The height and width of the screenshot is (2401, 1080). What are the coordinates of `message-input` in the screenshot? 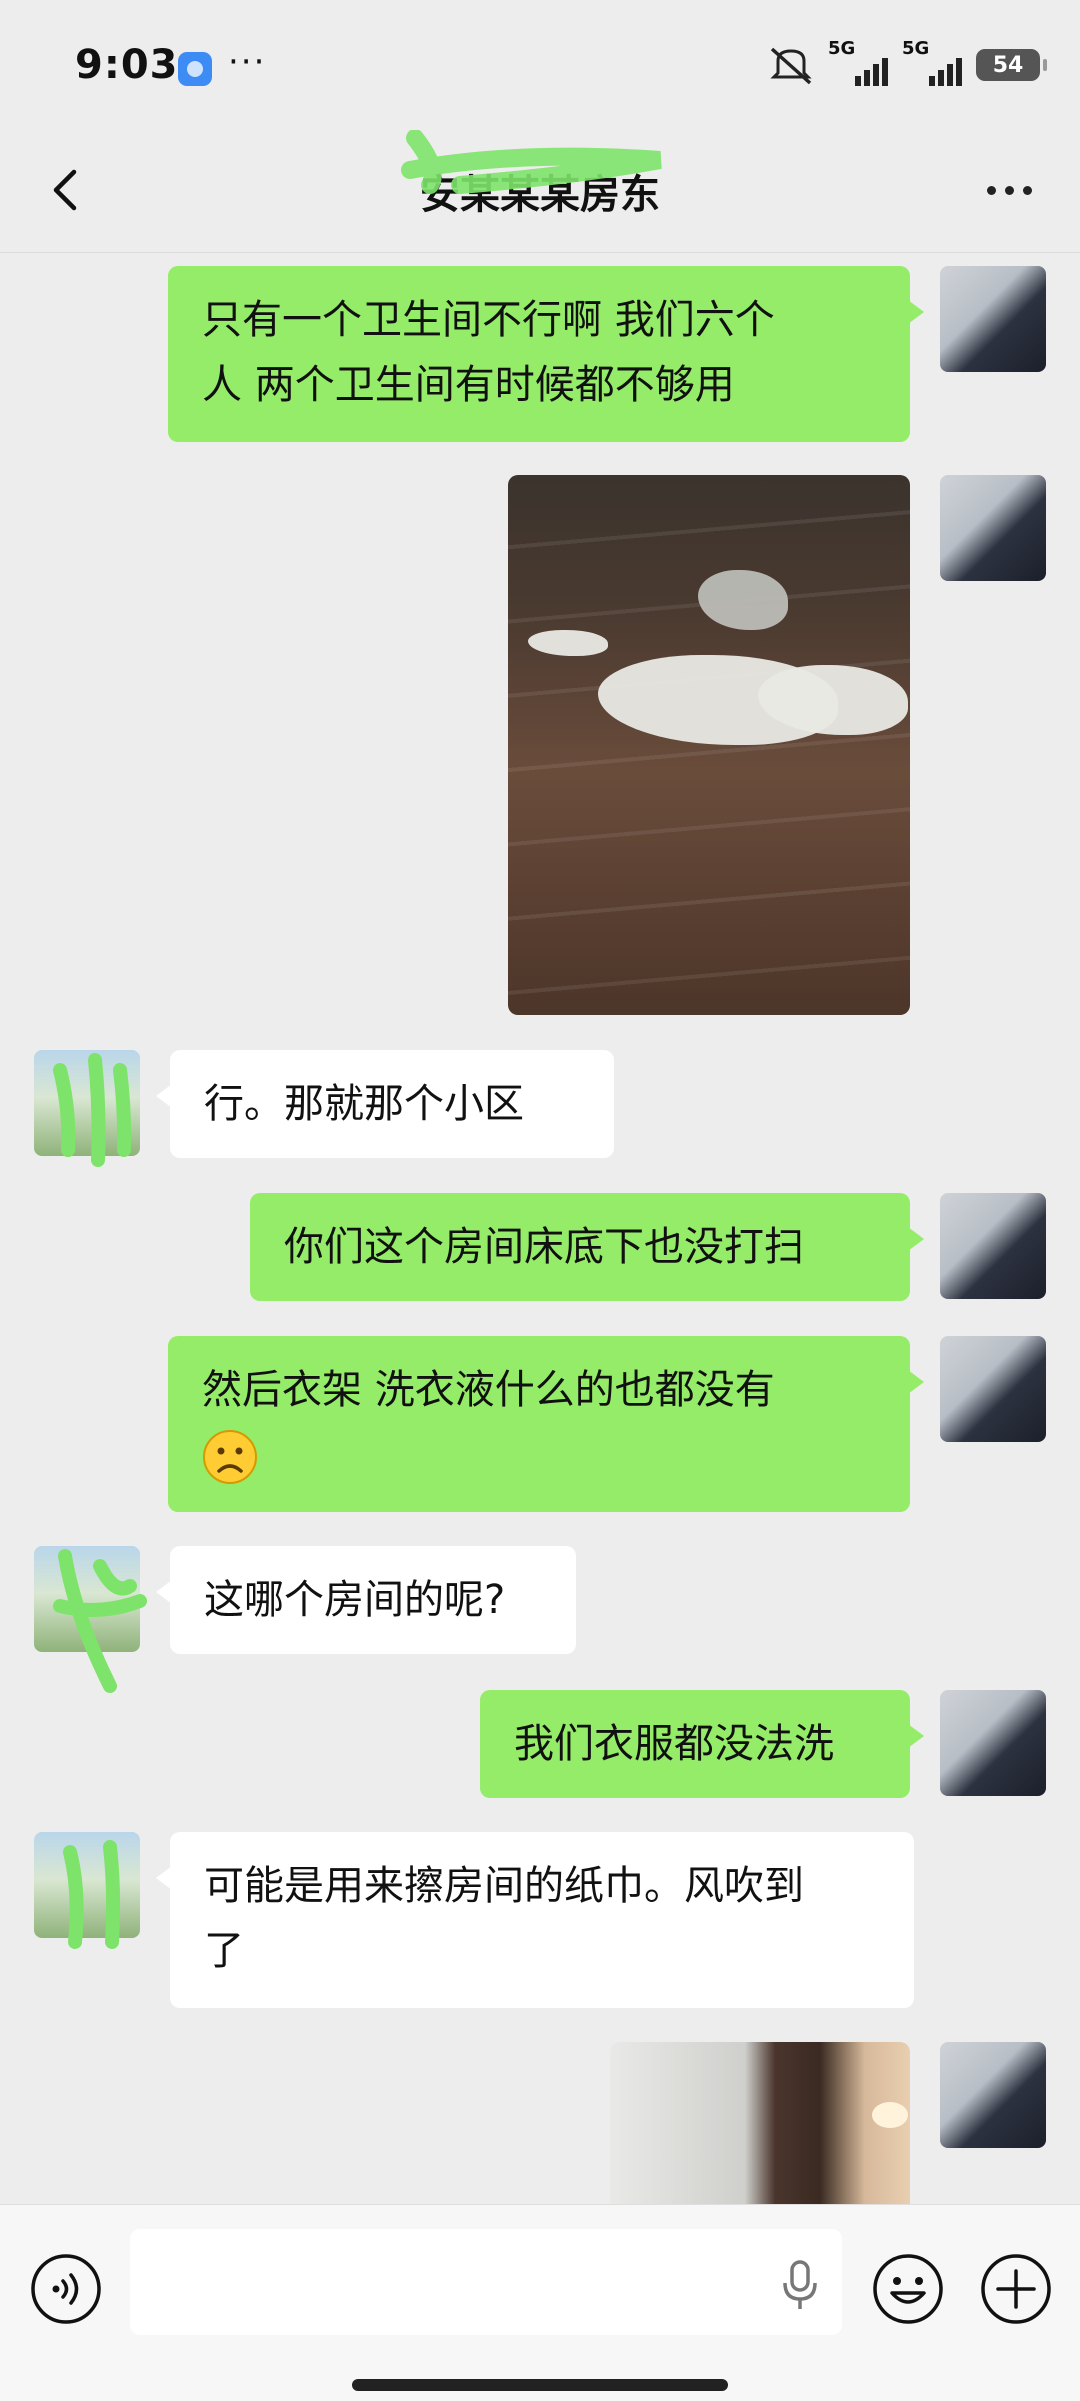 It's located at (486, 2282).